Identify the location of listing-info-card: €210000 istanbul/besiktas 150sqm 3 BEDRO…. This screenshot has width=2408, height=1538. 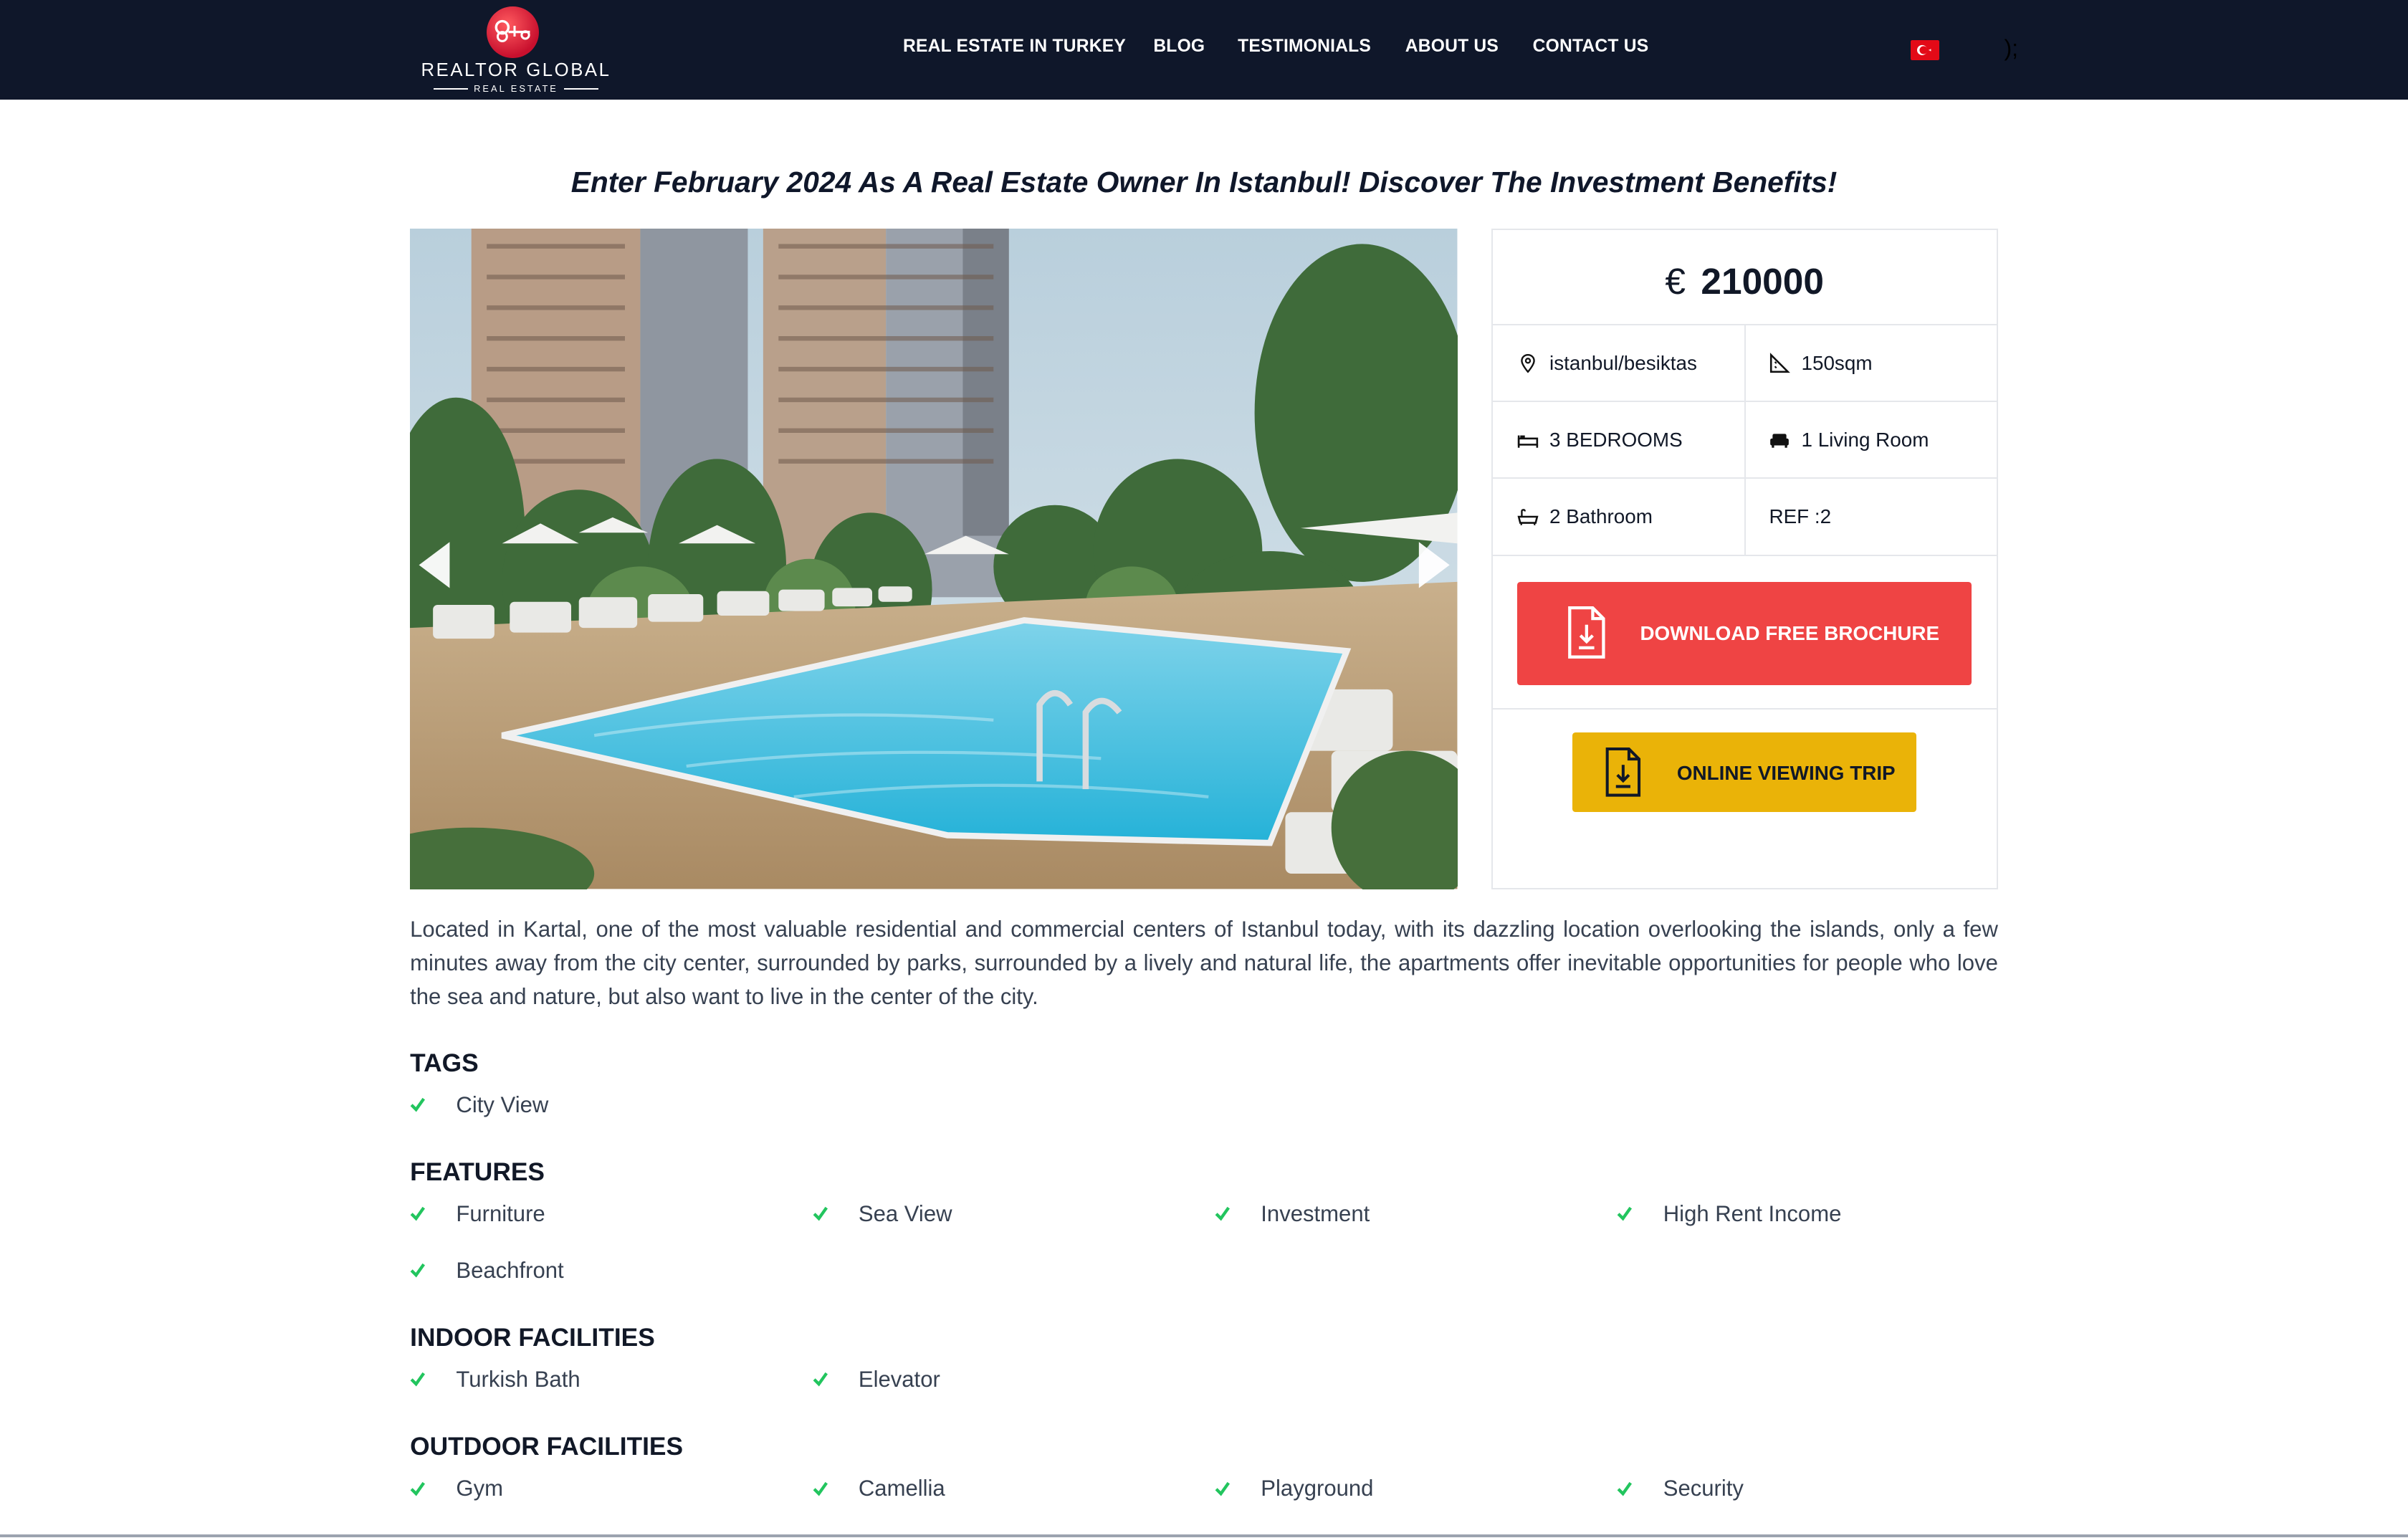
(1744, 559).